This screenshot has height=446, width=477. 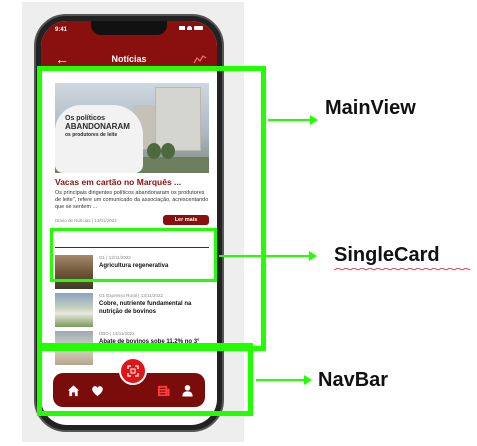 I want to click on mainview-arrow, so click(x=293, y=120).